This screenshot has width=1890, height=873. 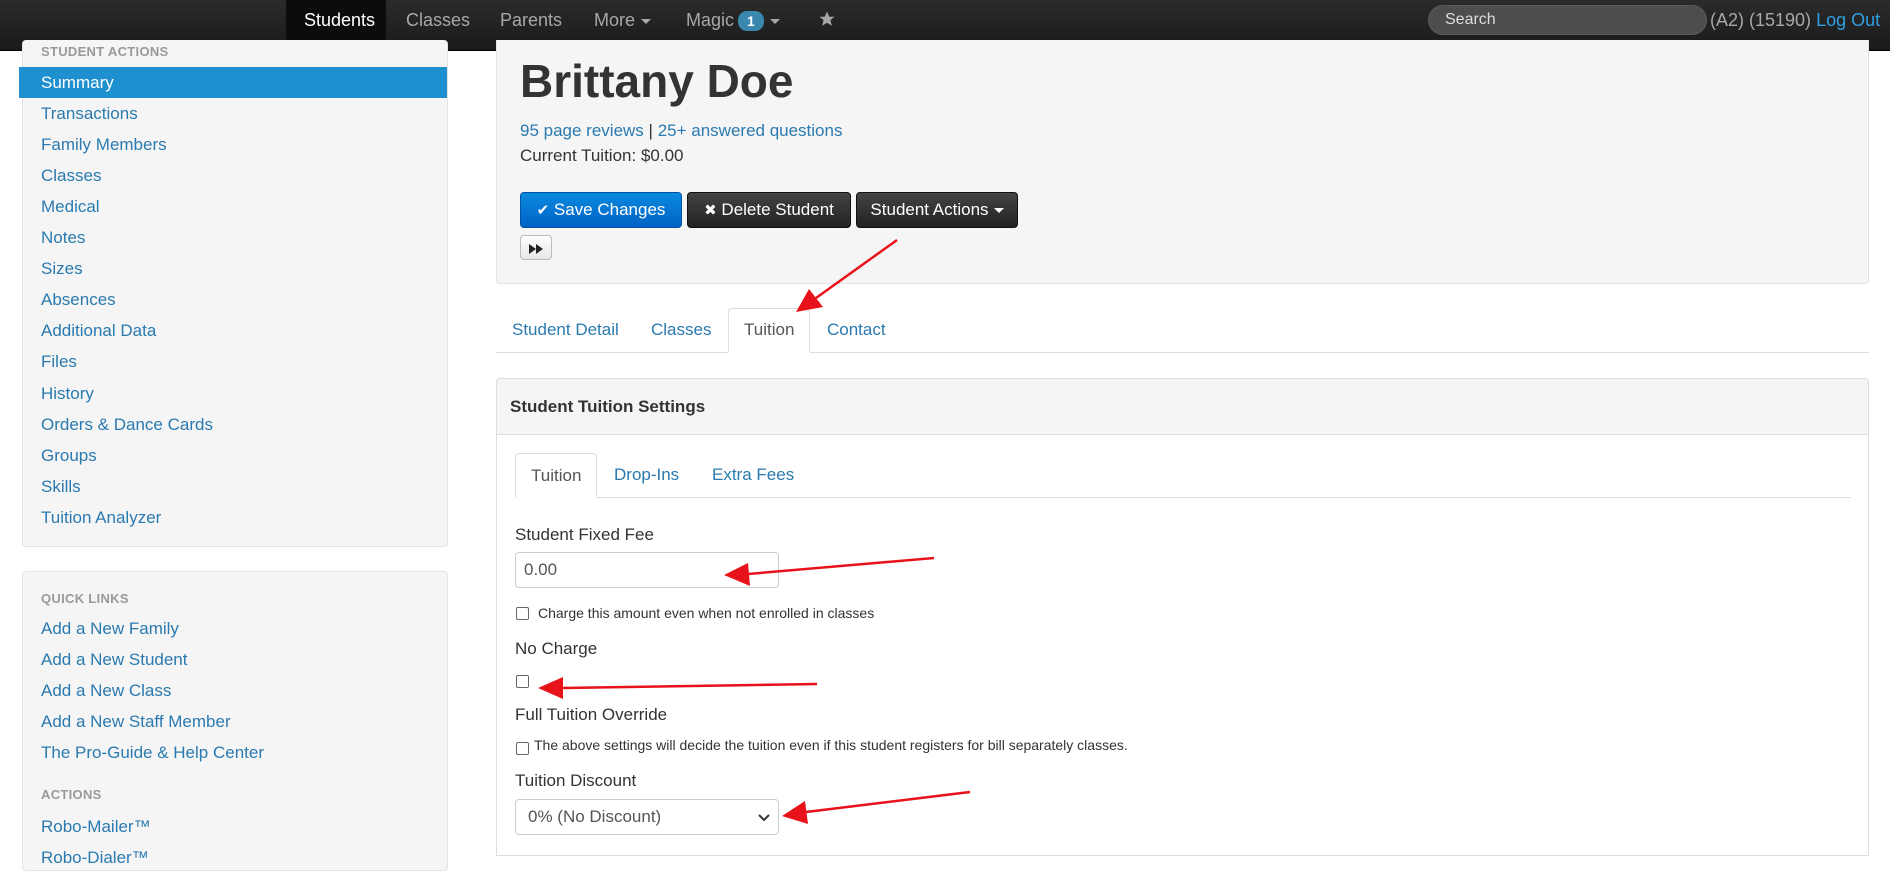 What do you see at coordinates (710, 210) in the screenshot?
I see `close-icon: ✖` at bounding box center [710, 210].